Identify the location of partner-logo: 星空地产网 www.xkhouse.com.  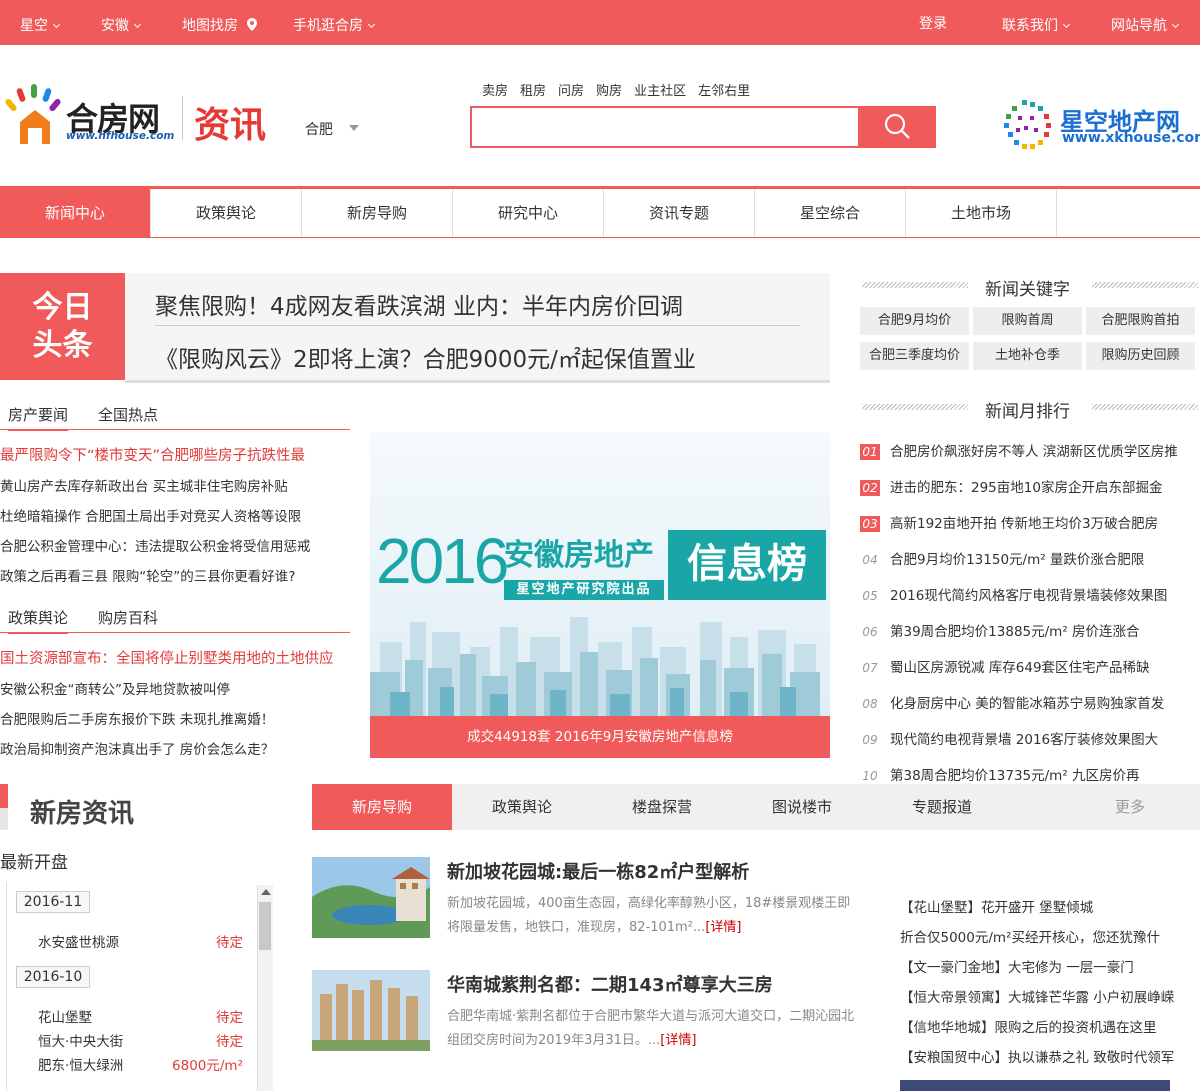
(1100, 125).